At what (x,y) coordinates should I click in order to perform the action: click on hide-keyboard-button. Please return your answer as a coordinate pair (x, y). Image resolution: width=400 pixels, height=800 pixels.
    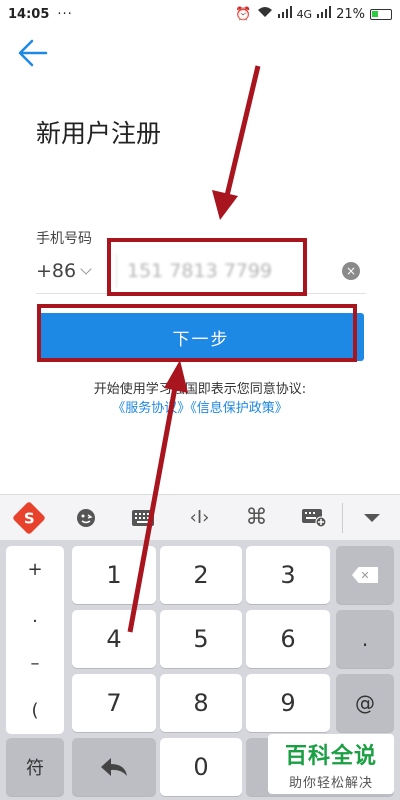
    Looking at the image, I should click on (371, 518).